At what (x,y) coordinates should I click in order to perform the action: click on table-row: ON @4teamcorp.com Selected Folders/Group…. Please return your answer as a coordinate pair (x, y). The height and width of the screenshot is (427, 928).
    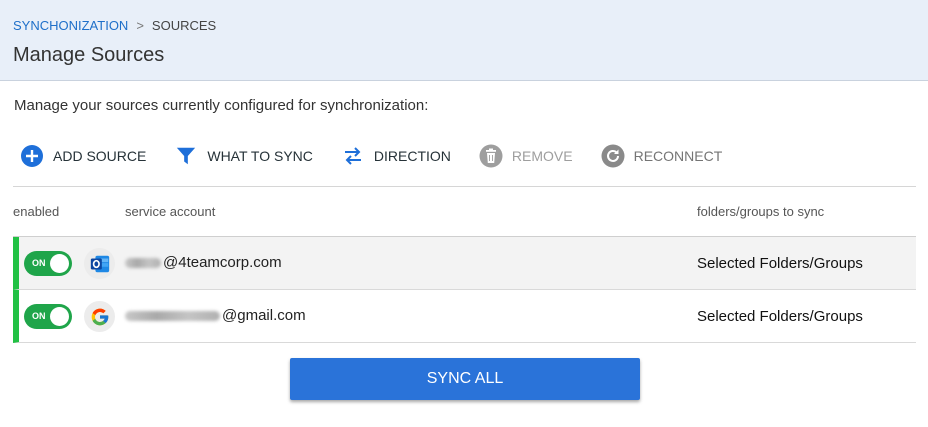
    Looking at the image, I should click on (464, 263).